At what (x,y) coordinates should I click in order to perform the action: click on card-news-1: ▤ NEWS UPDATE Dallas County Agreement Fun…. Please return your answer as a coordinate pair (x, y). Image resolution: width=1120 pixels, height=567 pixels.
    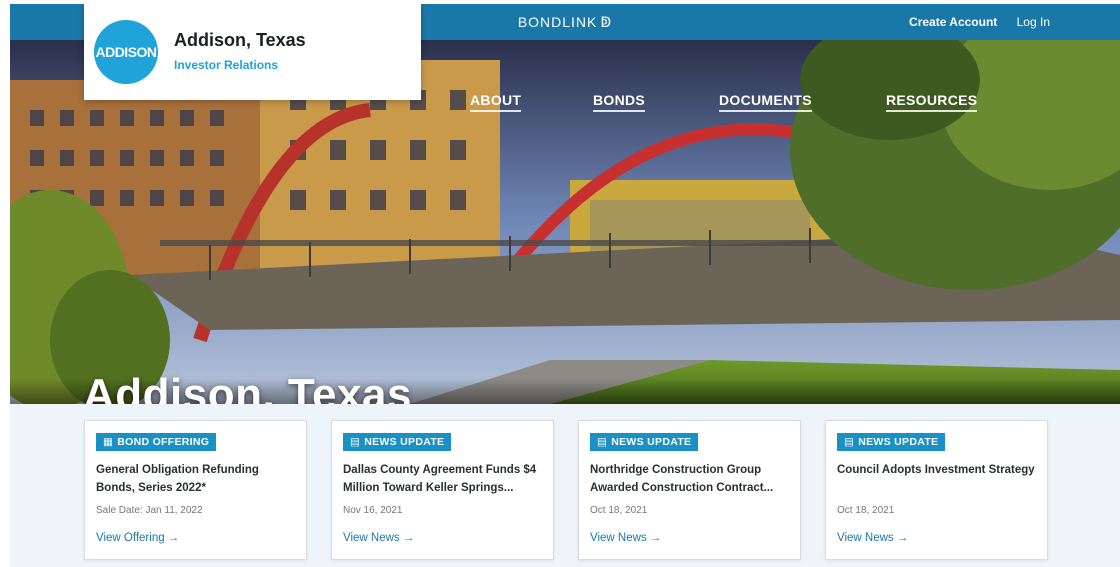
    Looking at the image, I should click on (442, 490).